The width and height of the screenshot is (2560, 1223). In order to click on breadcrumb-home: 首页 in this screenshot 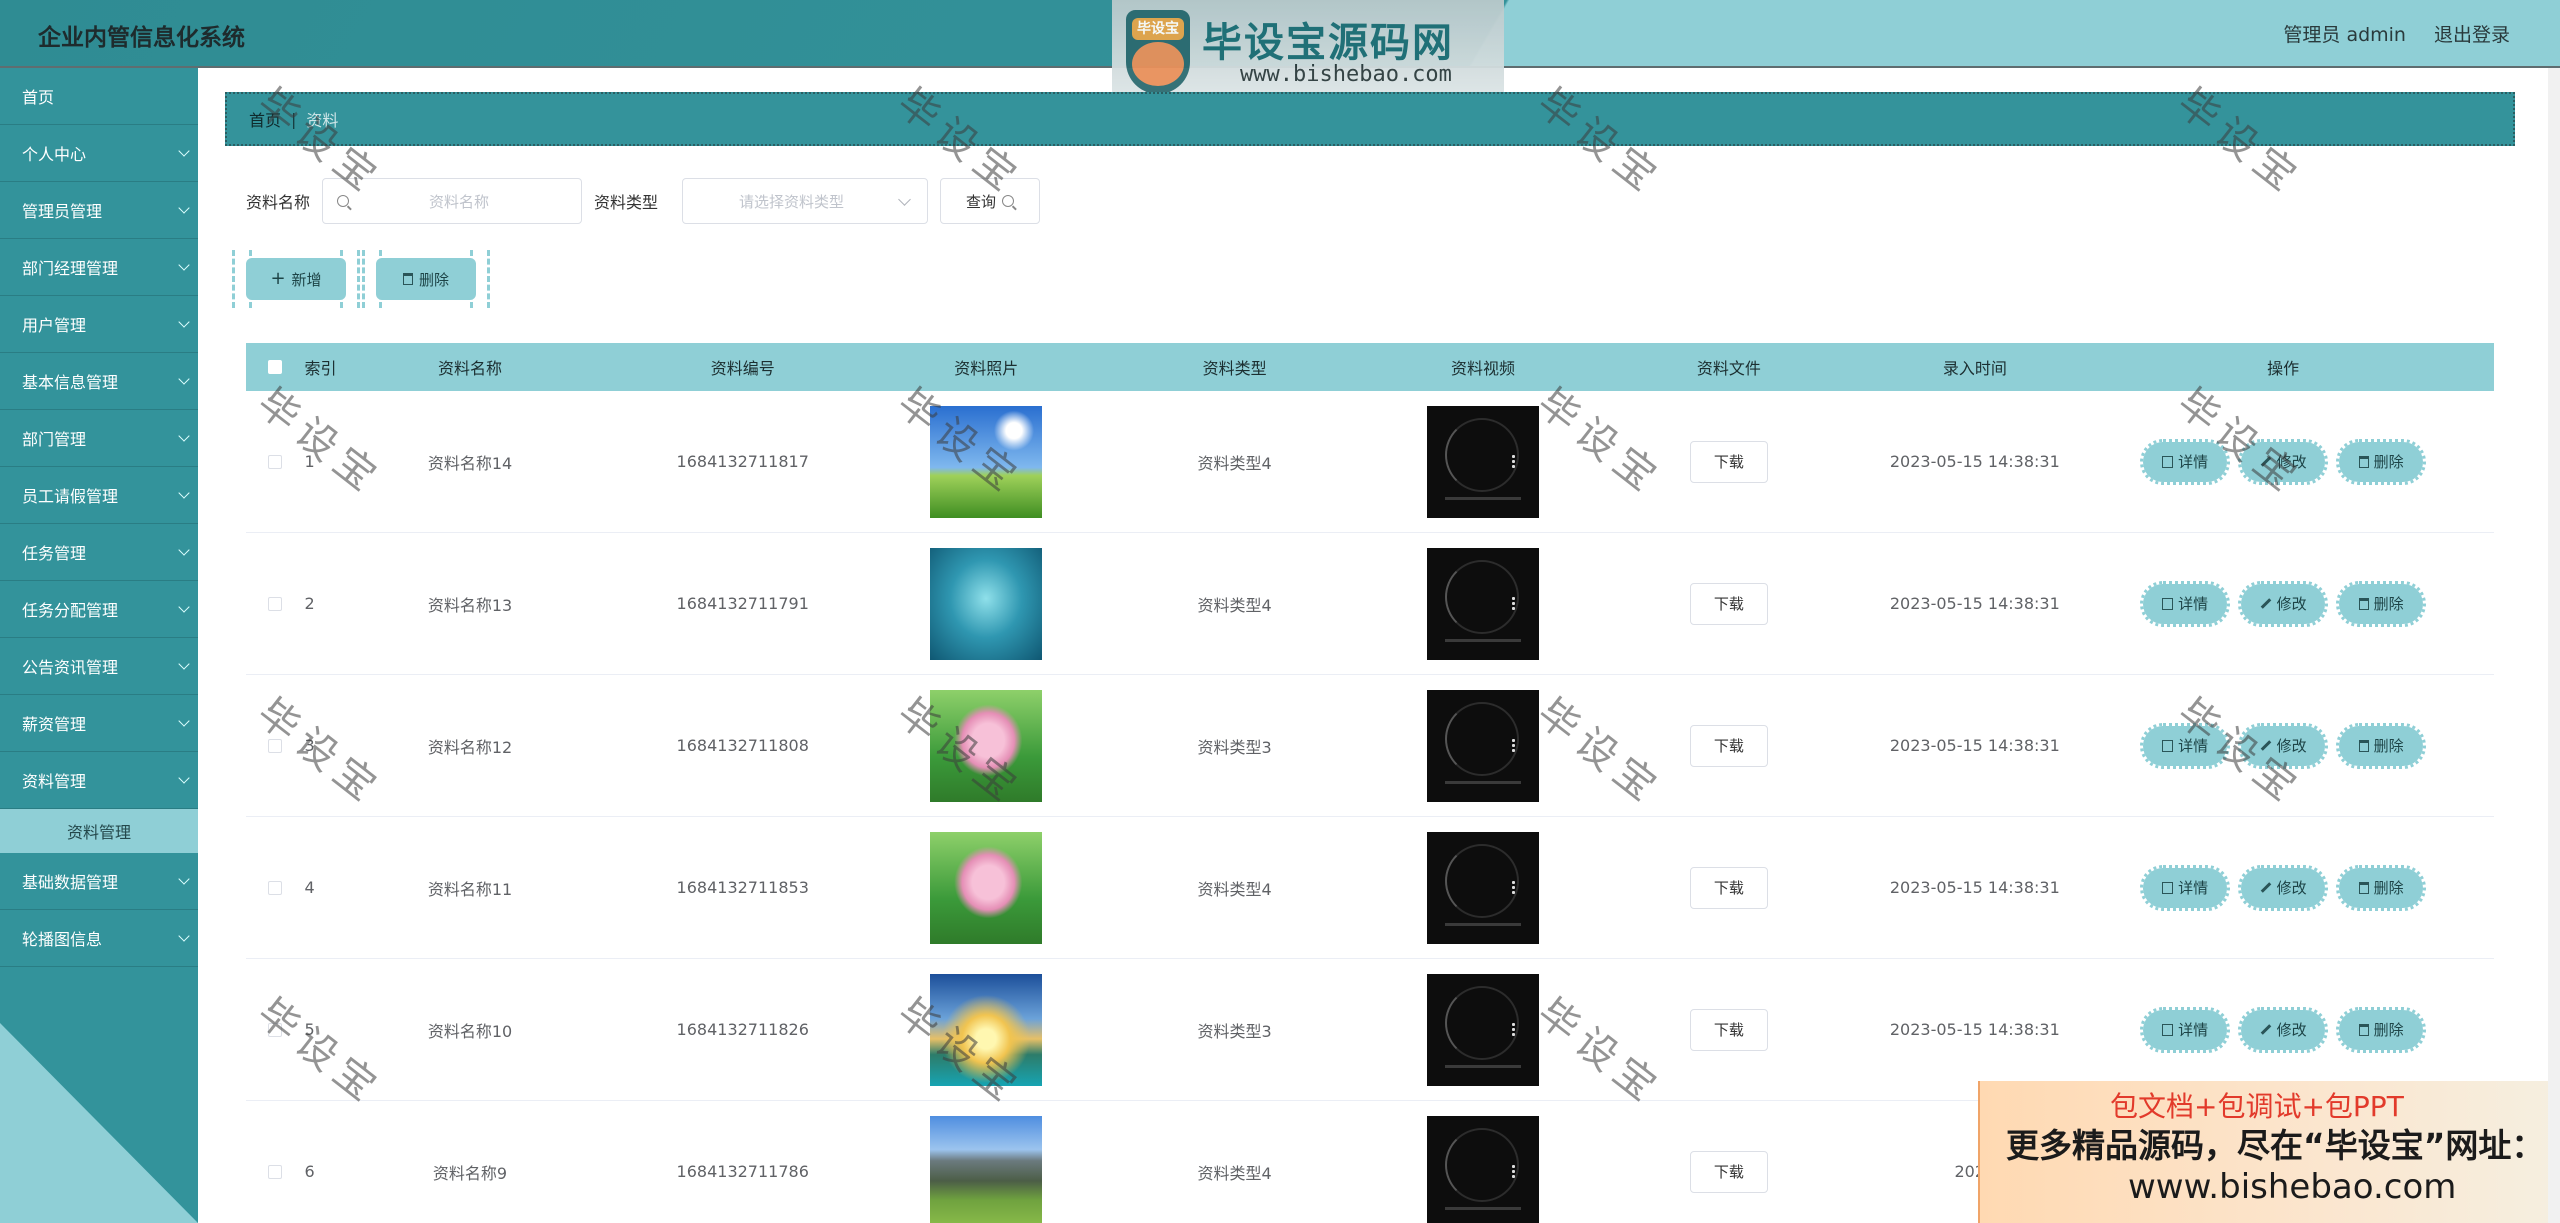, I will do `click(265, 119)`.